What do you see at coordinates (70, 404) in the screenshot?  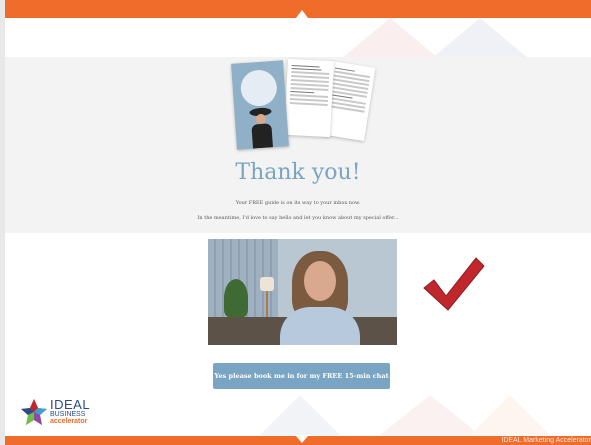 I see `logo-word-ideal: IDEAL` at bounding box center [70, 404].